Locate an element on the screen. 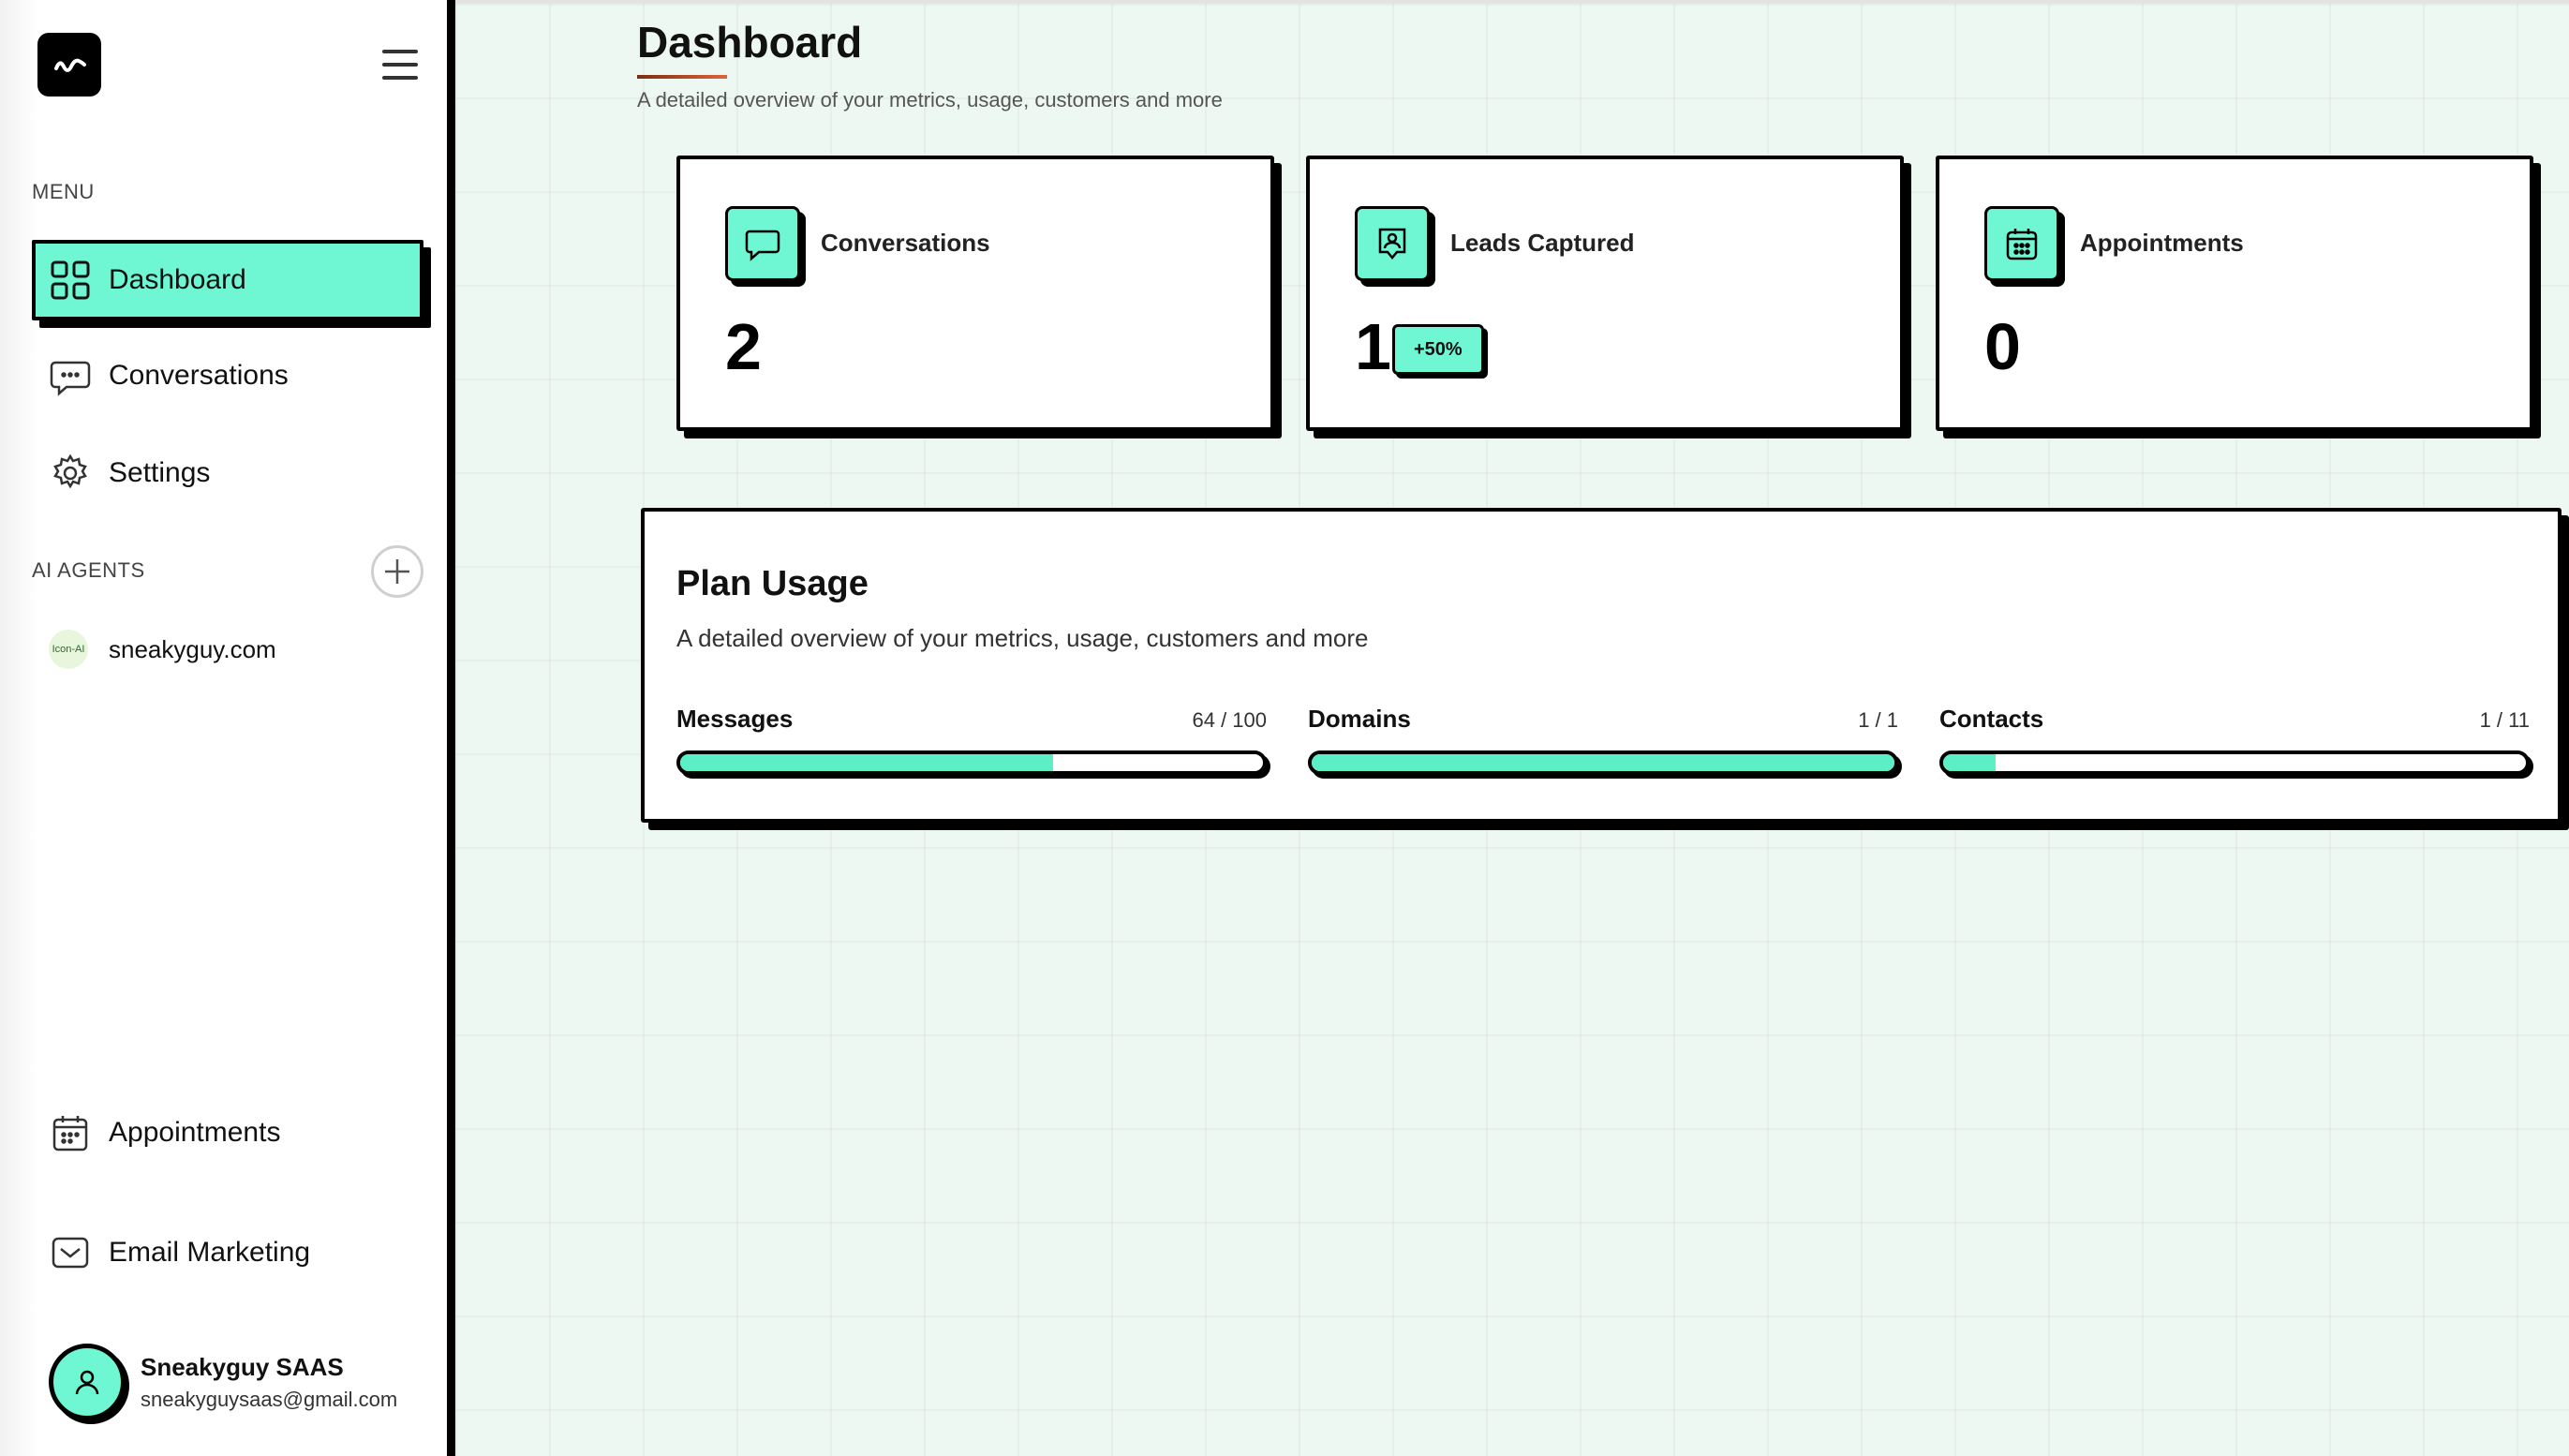 The height and width of the screenshot is (1456, 2569). menu-section-label: MENU is located at coordinates (63, 191).